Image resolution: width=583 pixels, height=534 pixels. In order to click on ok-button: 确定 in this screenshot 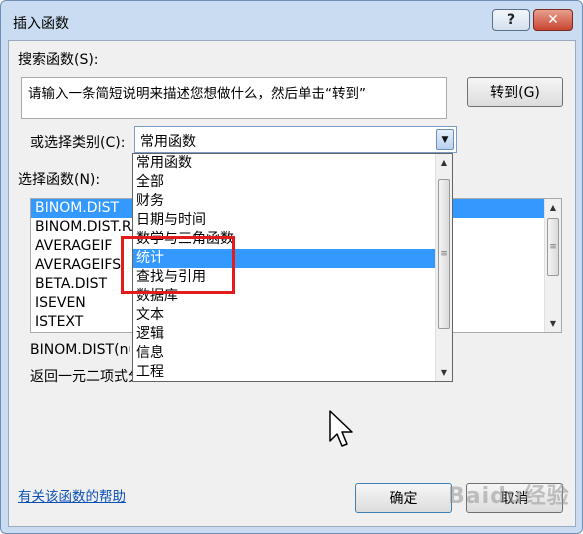, I will do `click(403, 498)`.